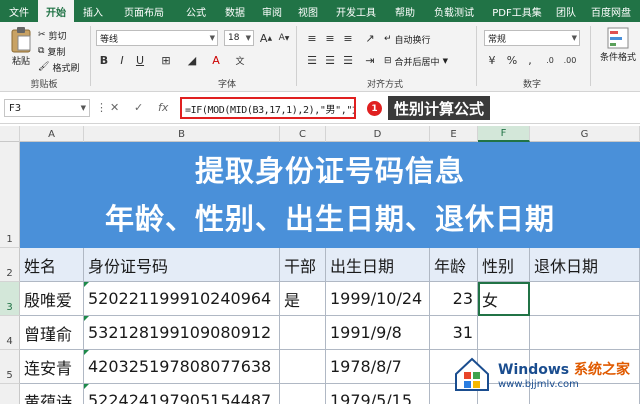 Image resolution: width=640 pixels, height=404 pixels. Describe the element at coordinates (618, 44) in the screenshot. I see `conditional-formatting-button: 条件格式` at that location.